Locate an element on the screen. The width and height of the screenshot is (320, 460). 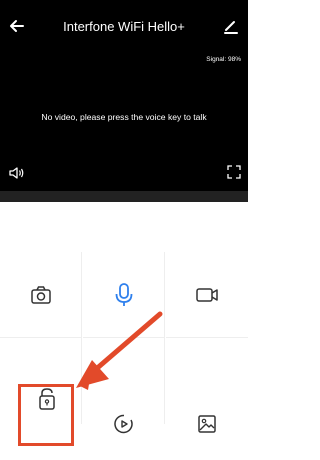
talk-button is located at coordinates (124, 295).